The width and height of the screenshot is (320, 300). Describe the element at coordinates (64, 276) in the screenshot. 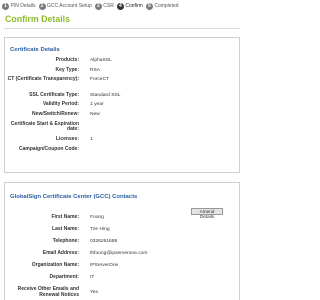

I see `field-label: Department:` at that location.